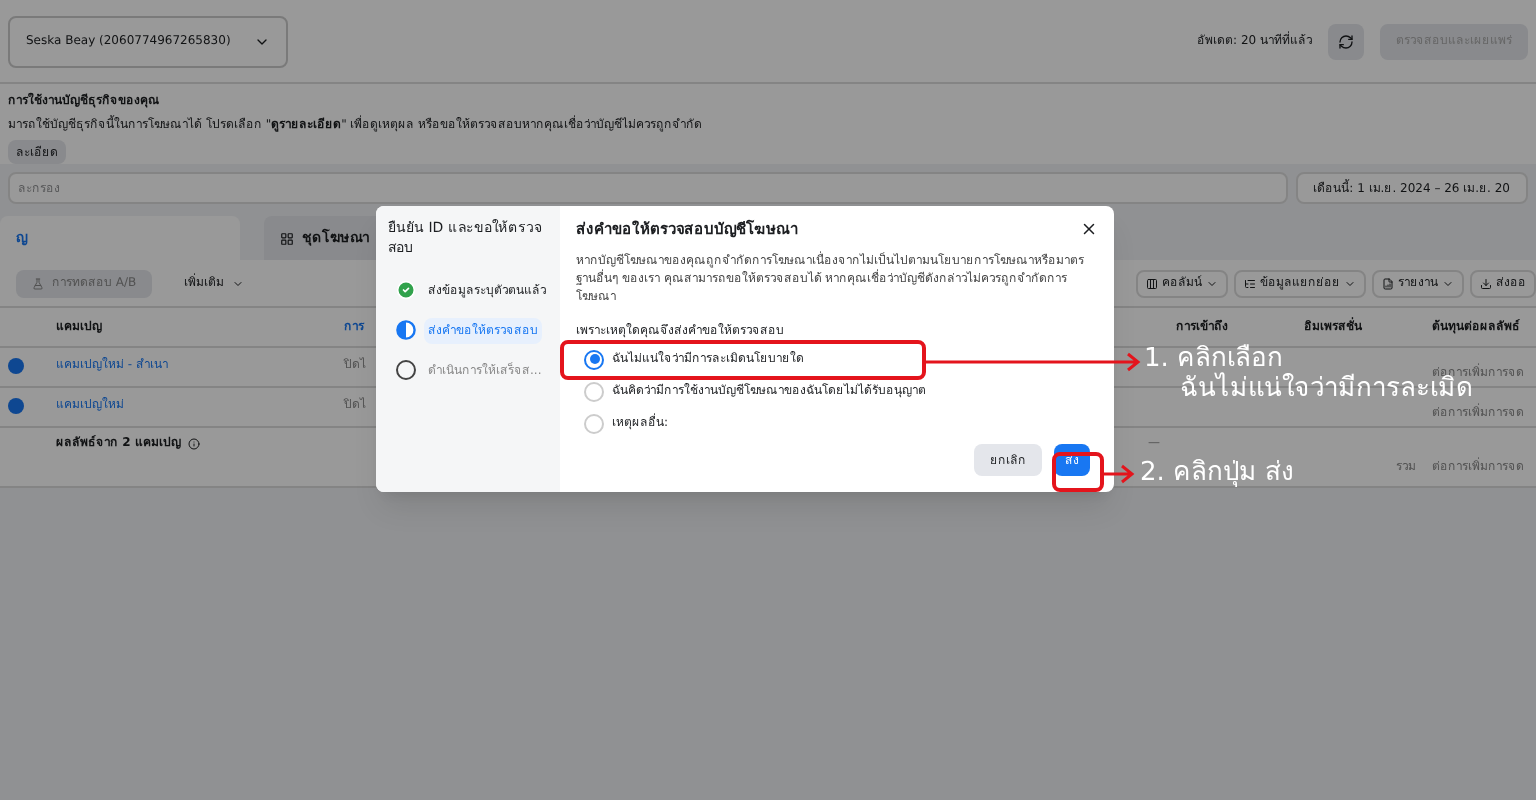  I want to click on close-button, so click(1088, 229).